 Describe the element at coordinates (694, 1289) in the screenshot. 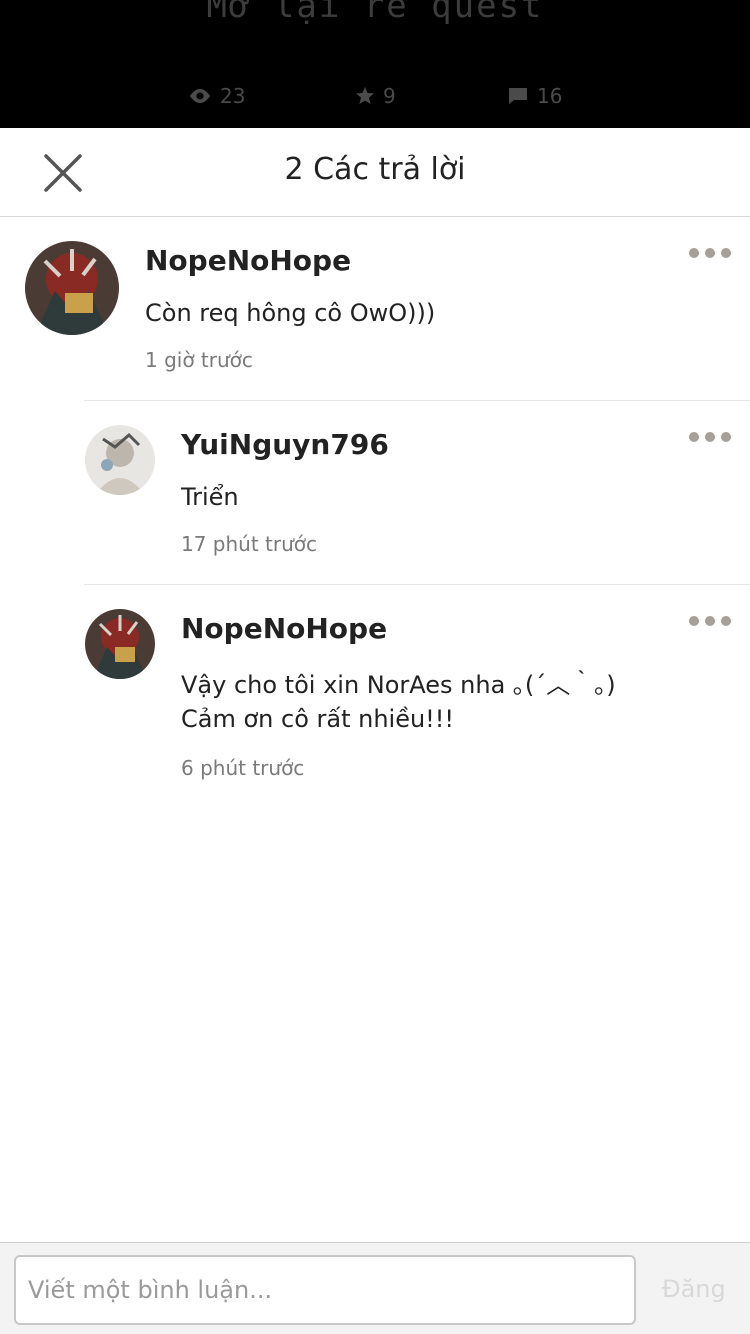

I see `post-button: Đăng` at that location.